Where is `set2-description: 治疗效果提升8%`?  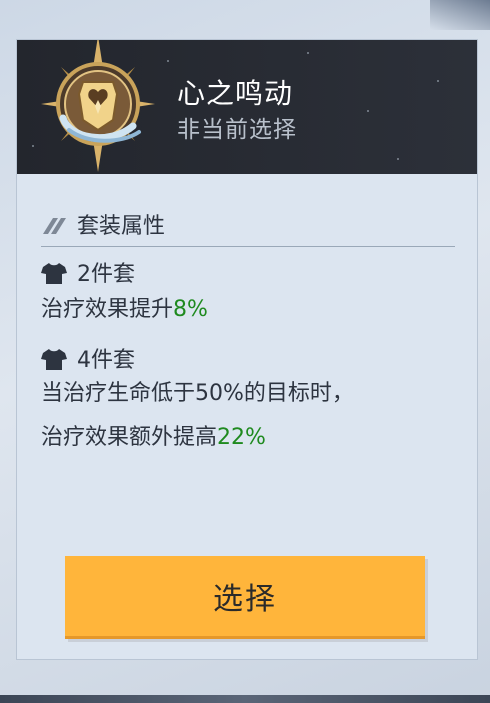 set2-description: 治疗效果提升8% is located at coordinates (124, 310).